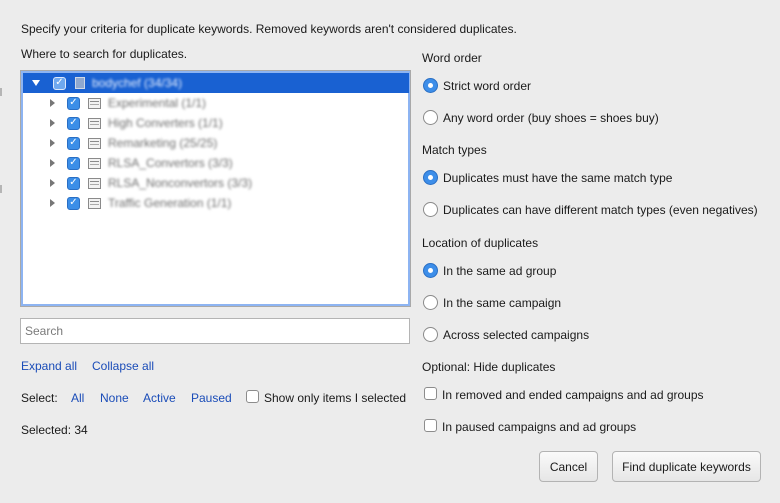 The width and height of the screenshot is (780, 503). Describe the element at coordinates (215, 331) in the screenshot. I see `search-input` at that location.